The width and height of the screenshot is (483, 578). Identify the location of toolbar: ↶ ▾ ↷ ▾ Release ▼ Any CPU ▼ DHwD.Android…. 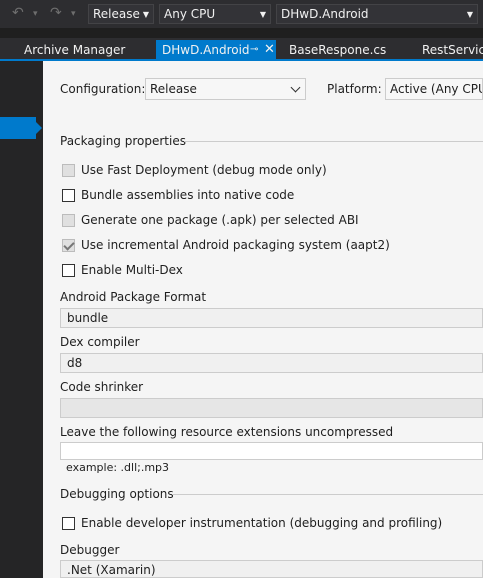
(241, 14).